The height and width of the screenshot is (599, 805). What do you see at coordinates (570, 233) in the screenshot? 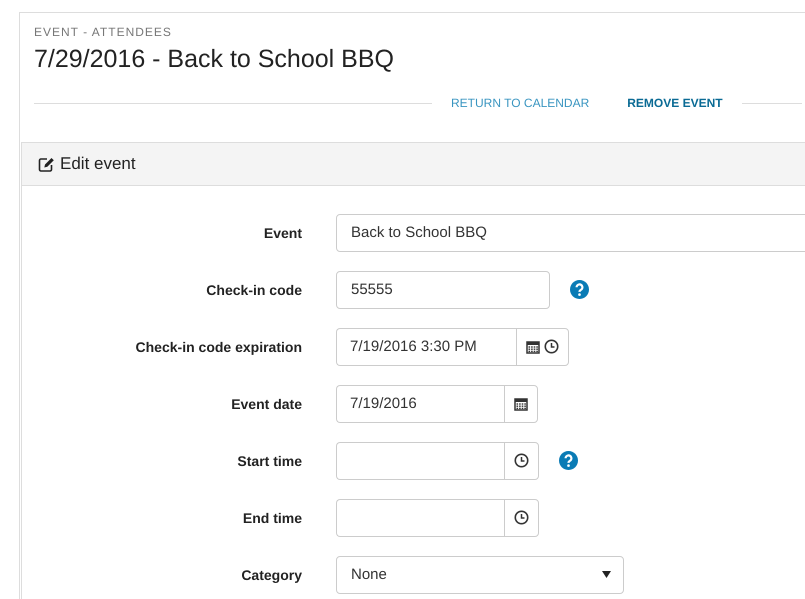
I see `text-field: Back to School BBQ` at bounding box center [570, 233].